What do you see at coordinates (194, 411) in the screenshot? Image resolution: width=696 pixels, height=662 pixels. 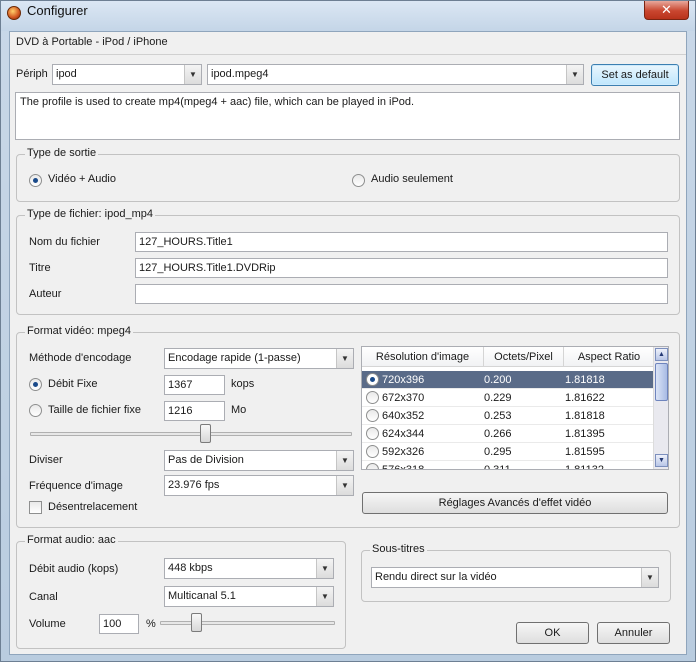 I see `file-size-input: 1216` at bounding box center [194, 411].